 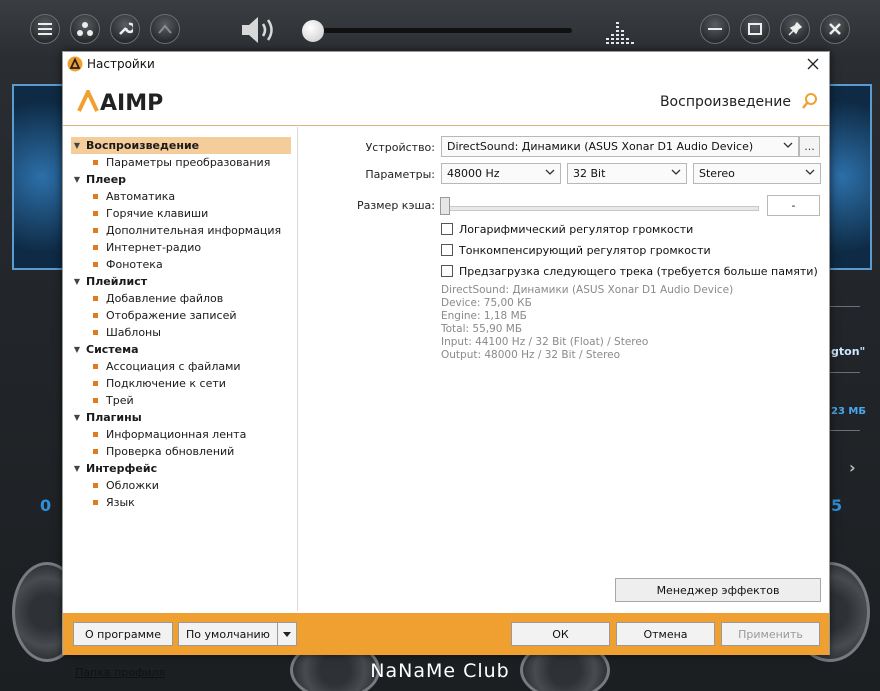 What do you see at coordinates (85, 29) in the screenshot?
I see `playlist-button` at bounding box center [85, 29].